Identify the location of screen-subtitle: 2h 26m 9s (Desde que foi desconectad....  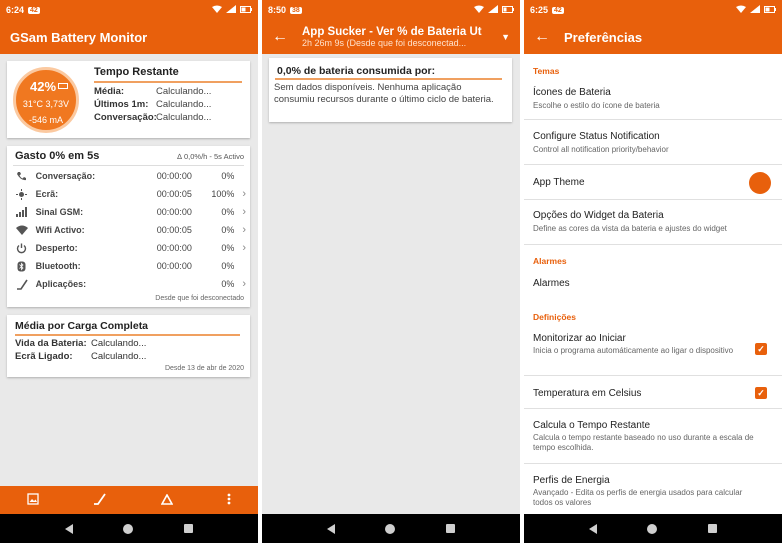
(384, 43).